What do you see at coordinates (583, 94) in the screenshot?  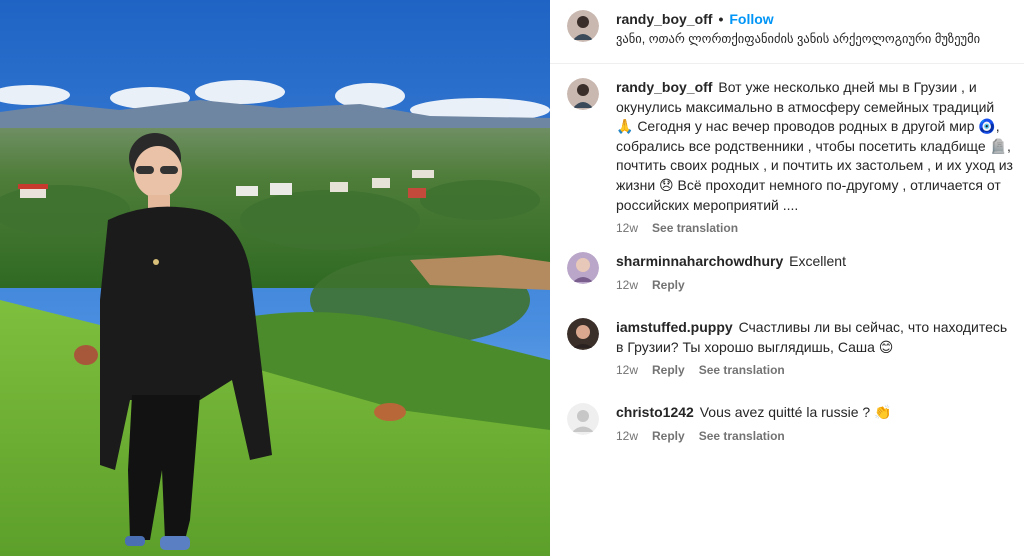 I see `caption-avatar` at bounding box center [583, 94].